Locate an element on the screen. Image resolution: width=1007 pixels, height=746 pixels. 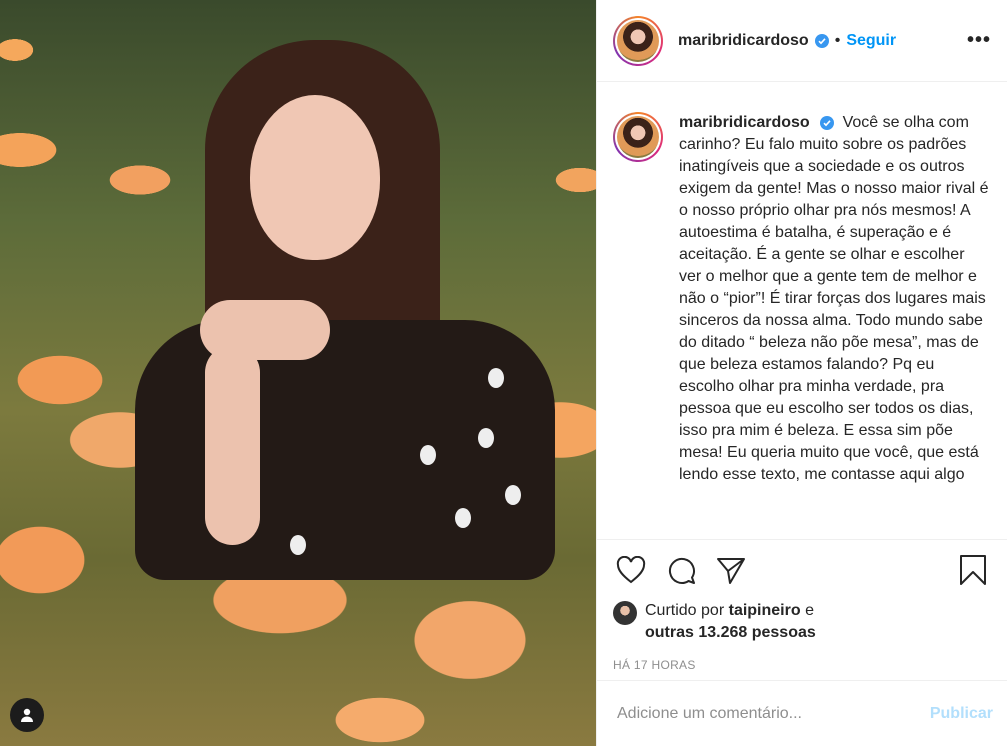
likes-others-link: outras 13.268 pessoas is located at coordinates (730, 632).